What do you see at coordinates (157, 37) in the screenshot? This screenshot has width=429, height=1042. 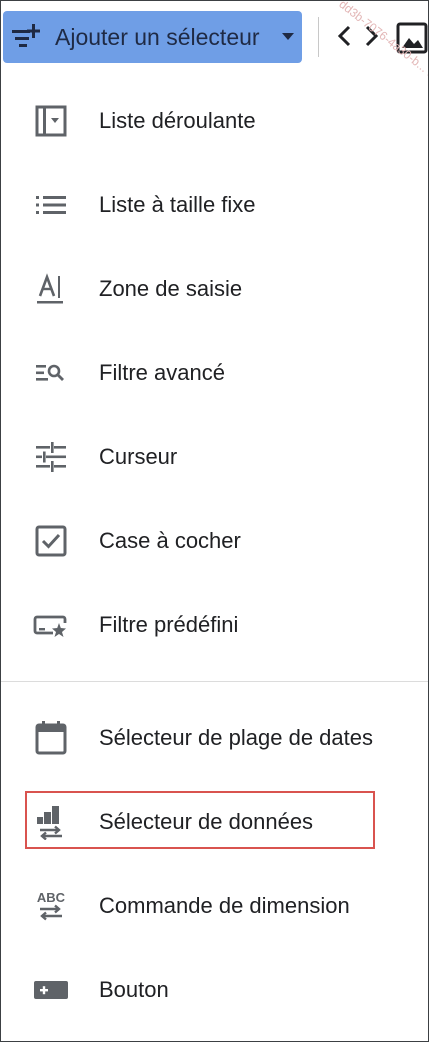 I see `add-control-label: Ajouter un sélecteur` at bounding box center [157, 37].